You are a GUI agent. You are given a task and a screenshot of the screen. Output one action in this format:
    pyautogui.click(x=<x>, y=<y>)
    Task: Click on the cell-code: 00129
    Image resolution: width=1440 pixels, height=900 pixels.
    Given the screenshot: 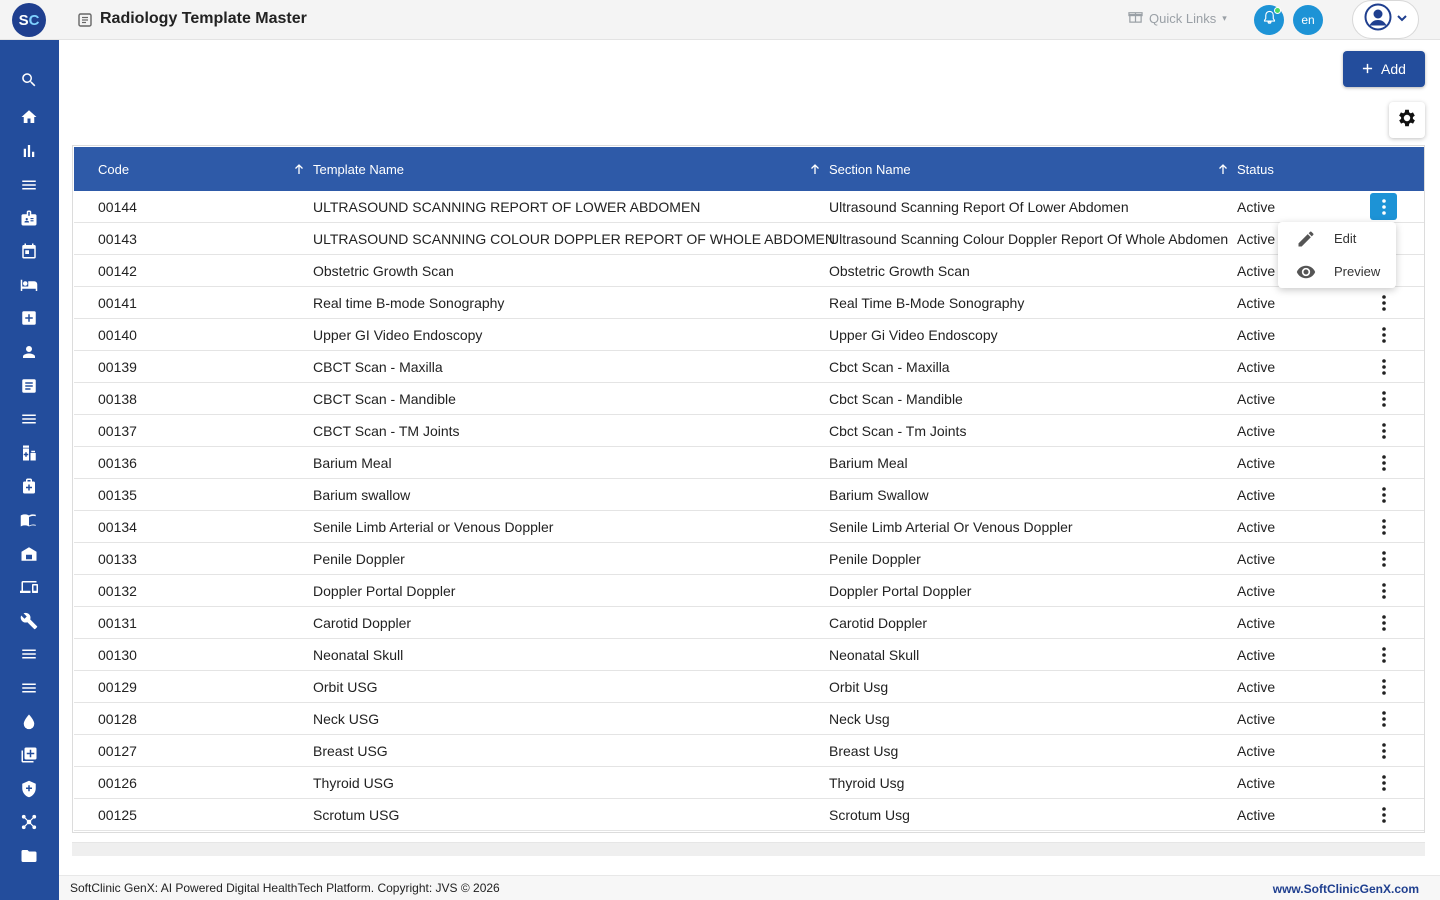 What is the action you would take?
    pyautogui.click(x=117, y=686)
    